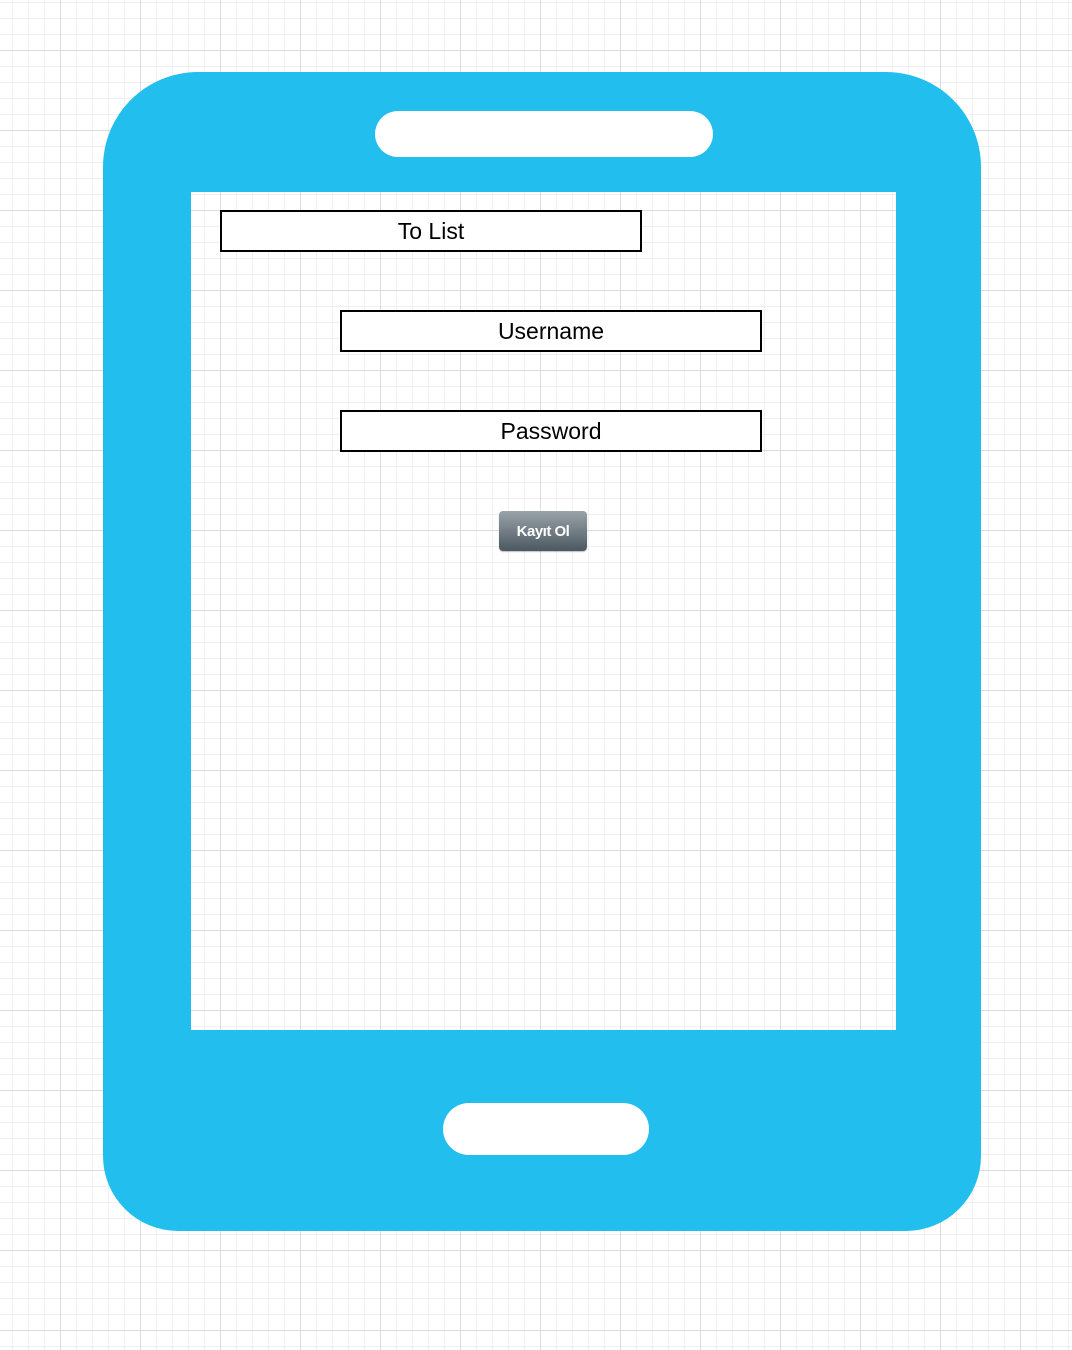  What do you see at coordinates (543, 531) in the screenshot?
I see `register-button: Kayıt Ol` at bounding box center [543, 531].